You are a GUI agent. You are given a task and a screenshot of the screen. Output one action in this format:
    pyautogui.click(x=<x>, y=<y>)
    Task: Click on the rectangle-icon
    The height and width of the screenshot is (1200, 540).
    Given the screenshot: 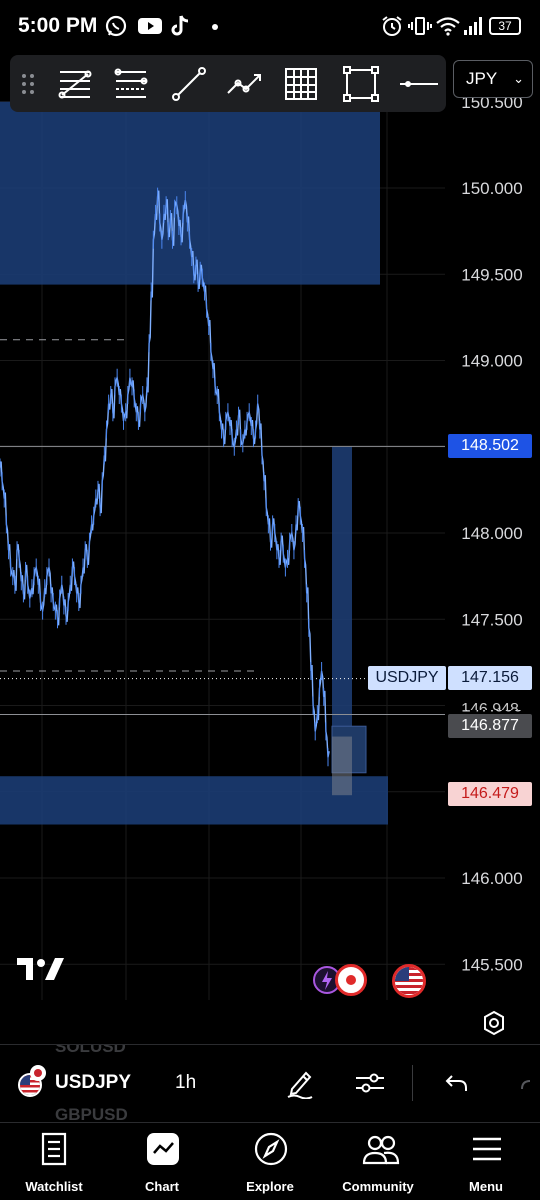 What is the action you would take?
    pyautogui.click(x=361, y=84)
    